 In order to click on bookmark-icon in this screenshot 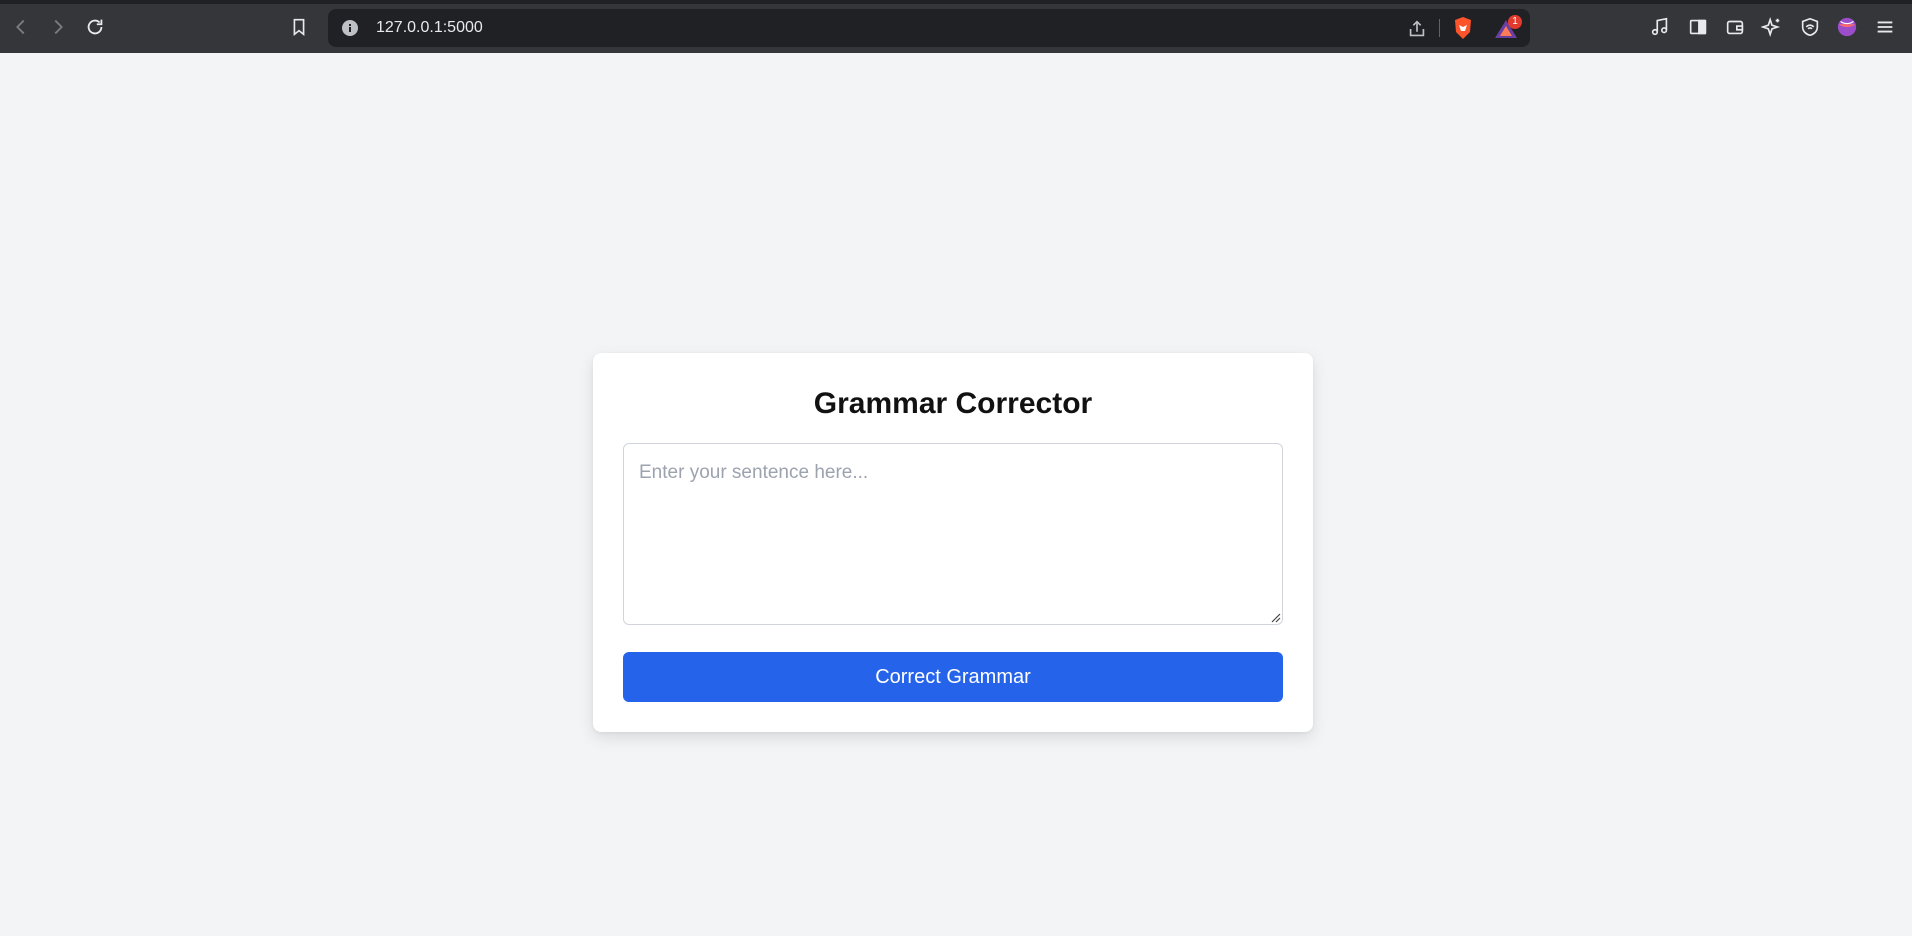, I will do `click(299, 27)`.